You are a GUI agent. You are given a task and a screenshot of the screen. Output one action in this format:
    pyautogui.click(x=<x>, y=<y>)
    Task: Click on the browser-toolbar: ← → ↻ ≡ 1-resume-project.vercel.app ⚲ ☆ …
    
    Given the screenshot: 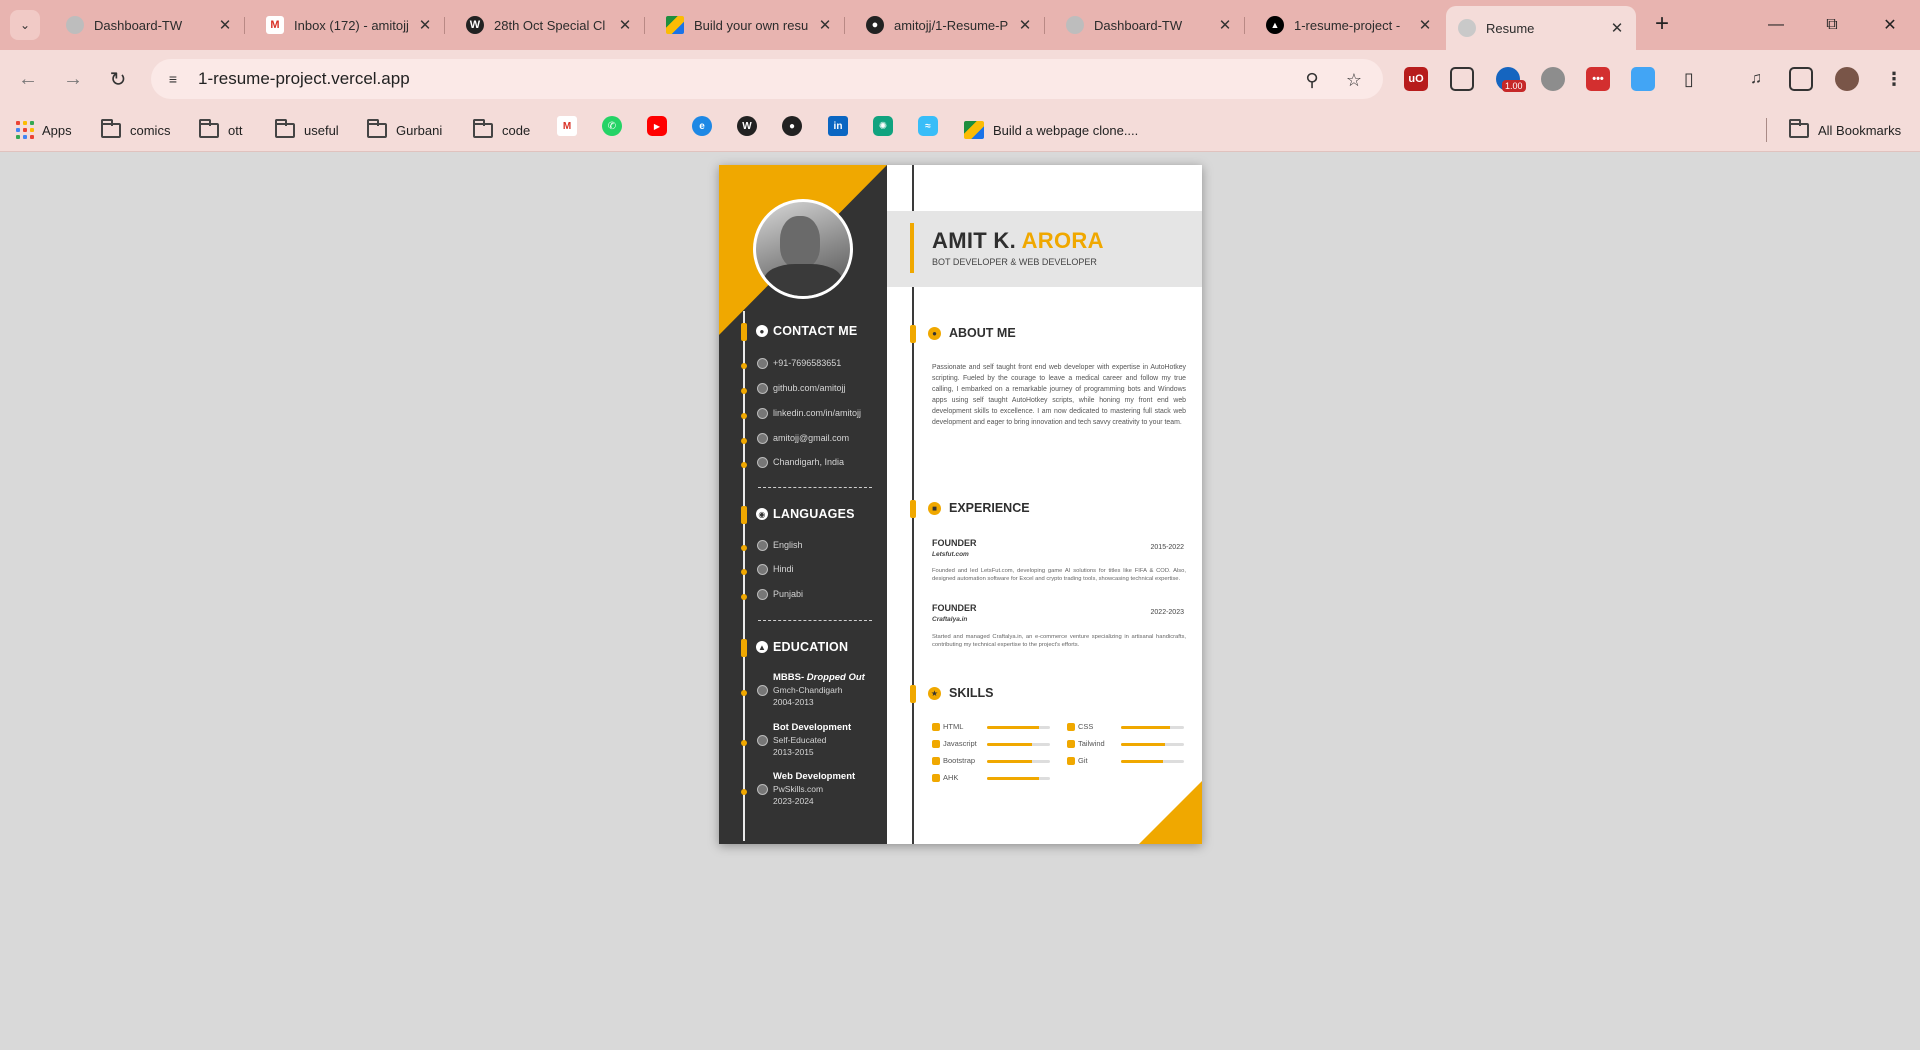 What is the action you would take?
    pyautogui.click(x=960, y=79)
    